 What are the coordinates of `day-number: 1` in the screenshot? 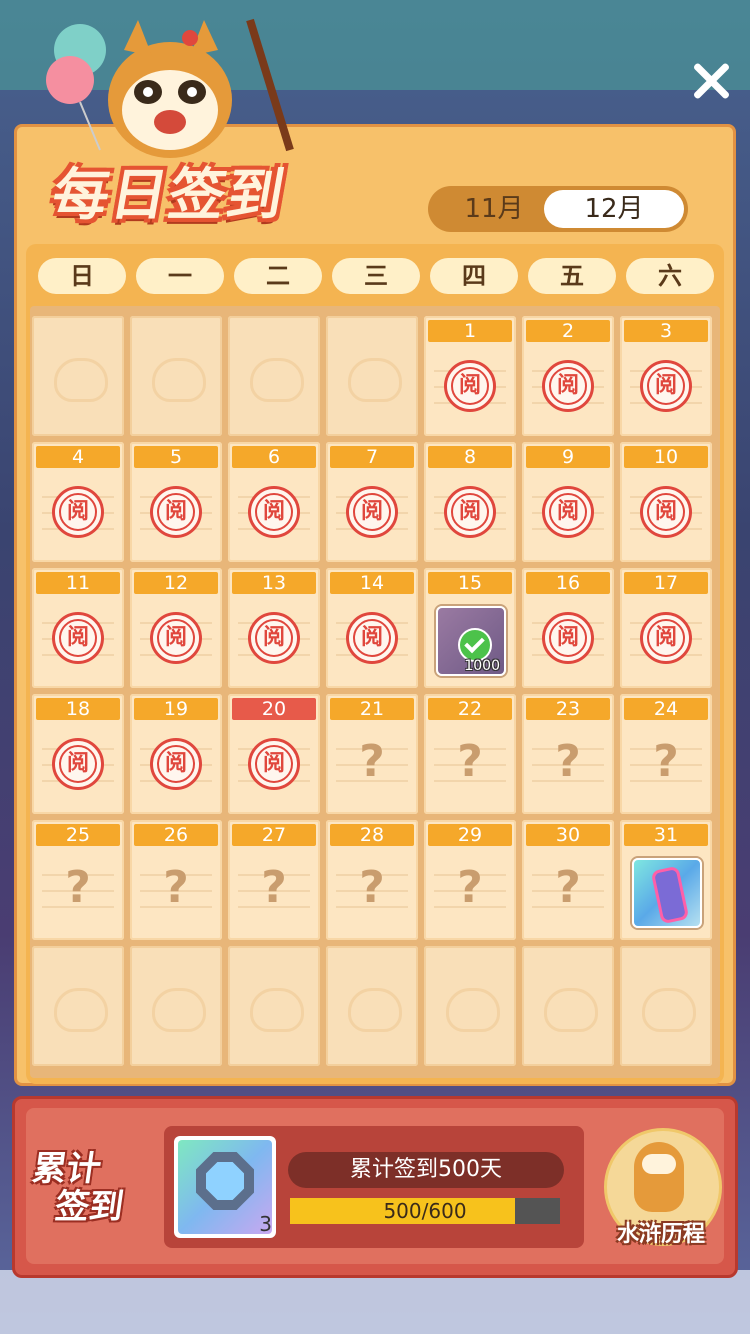 It's located at (470, 331).